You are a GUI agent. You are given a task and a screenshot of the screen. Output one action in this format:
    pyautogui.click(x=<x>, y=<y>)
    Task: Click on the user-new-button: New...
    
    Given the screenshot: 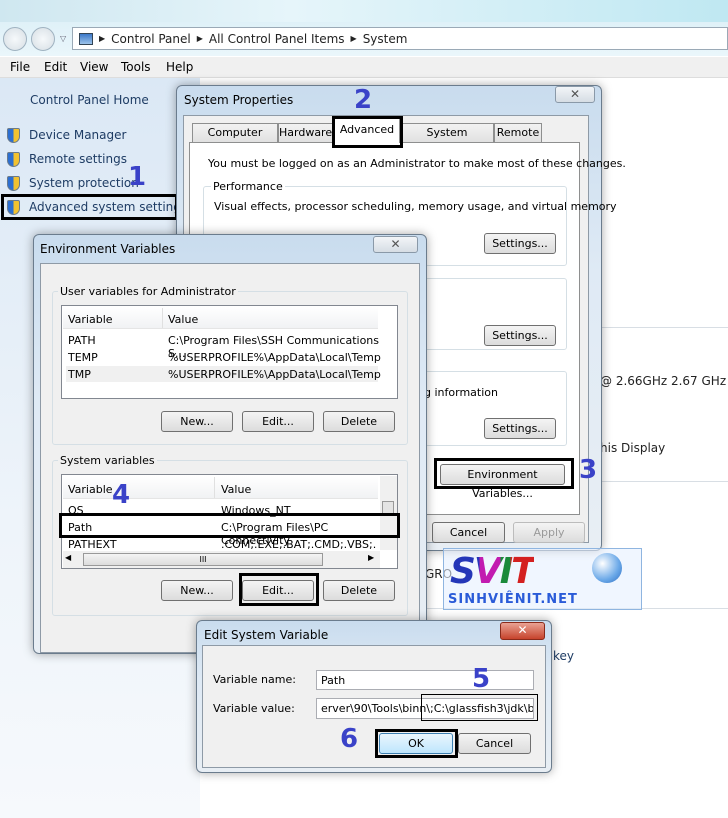 What is the action you would take?
    pyautogui.click(x=197, y=421)
    